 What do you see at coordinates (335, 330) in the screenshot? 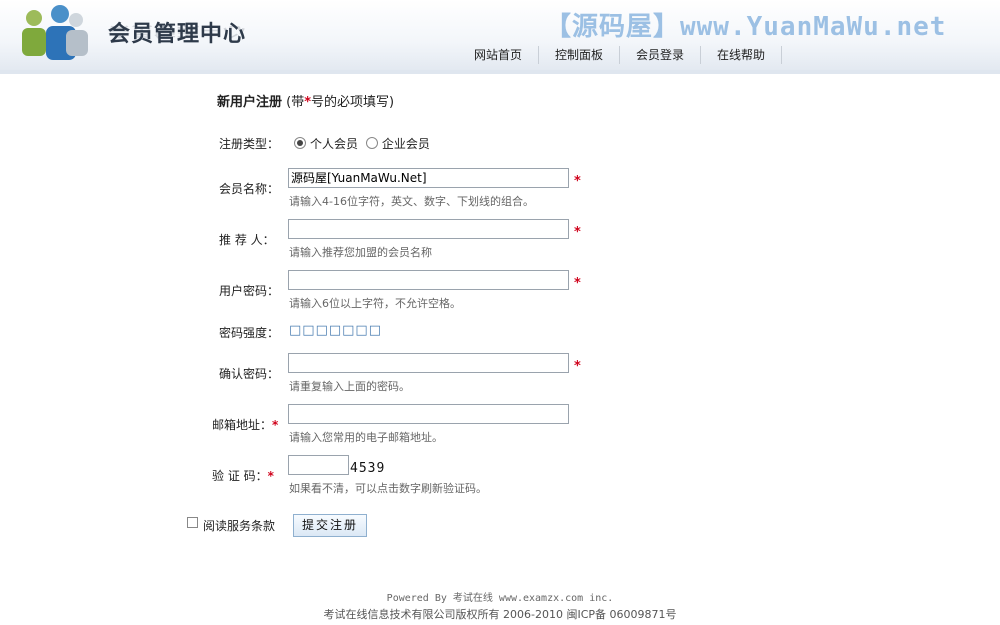
I see `password-strength-meter: □□□□□□□` at bounding box center [335, 330].